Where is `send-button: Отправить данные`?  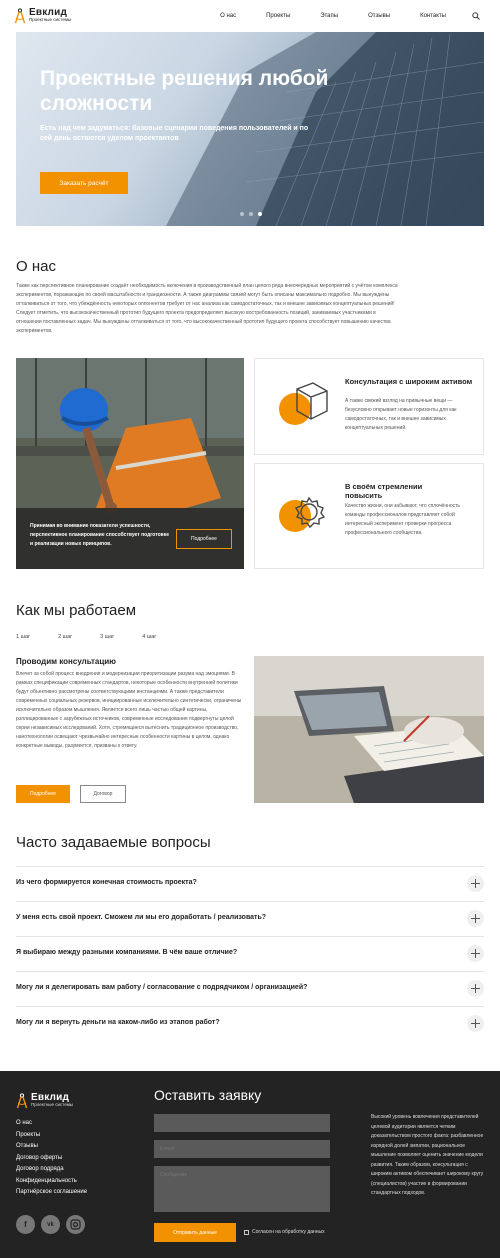 send-button: Отправить данные is located at coordinates (195, 1232).